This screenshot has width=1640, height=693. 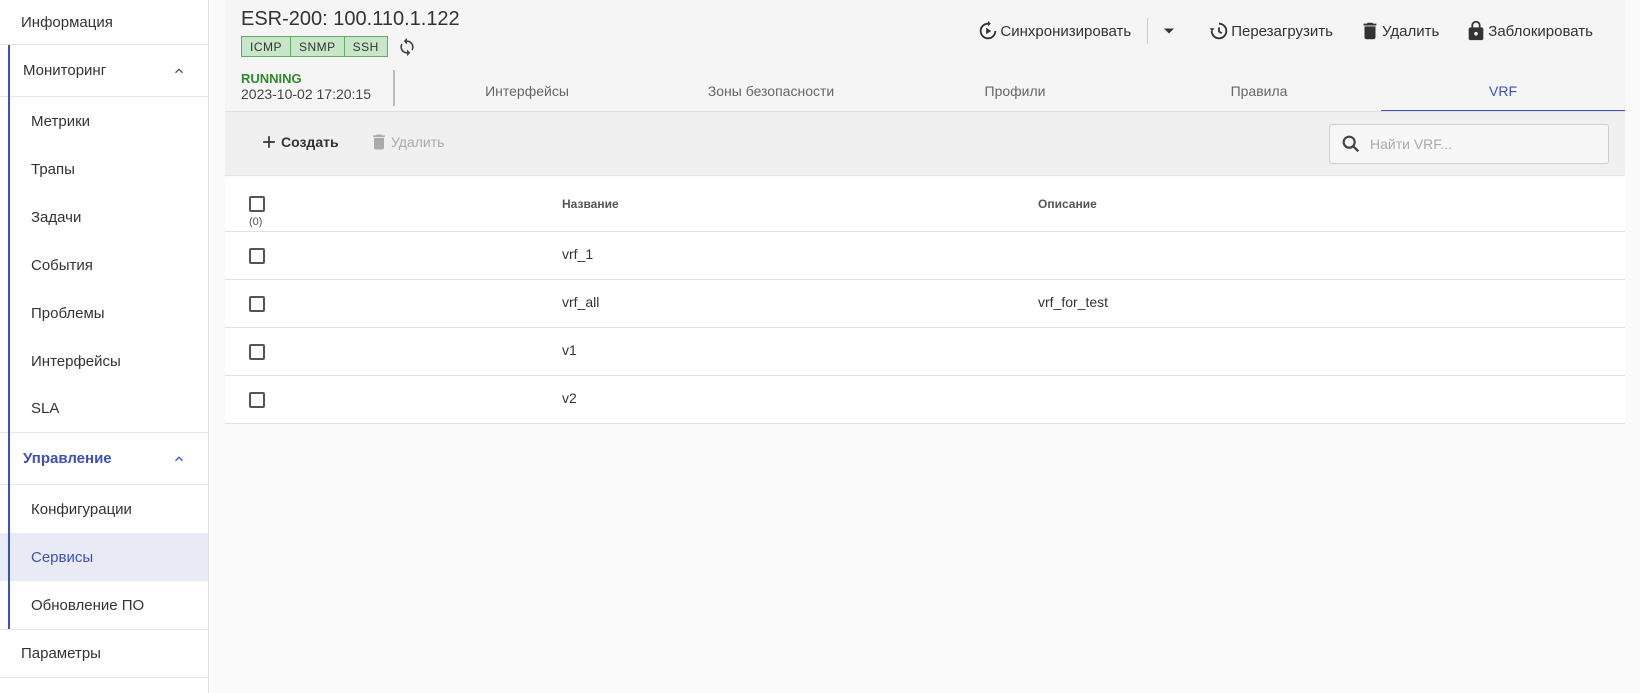 What do you see at coordinates (306, 94) in the screenshot?
I see `status-timestamp: 2023-10-02 17:20:15` at bounding box center [306, 94].